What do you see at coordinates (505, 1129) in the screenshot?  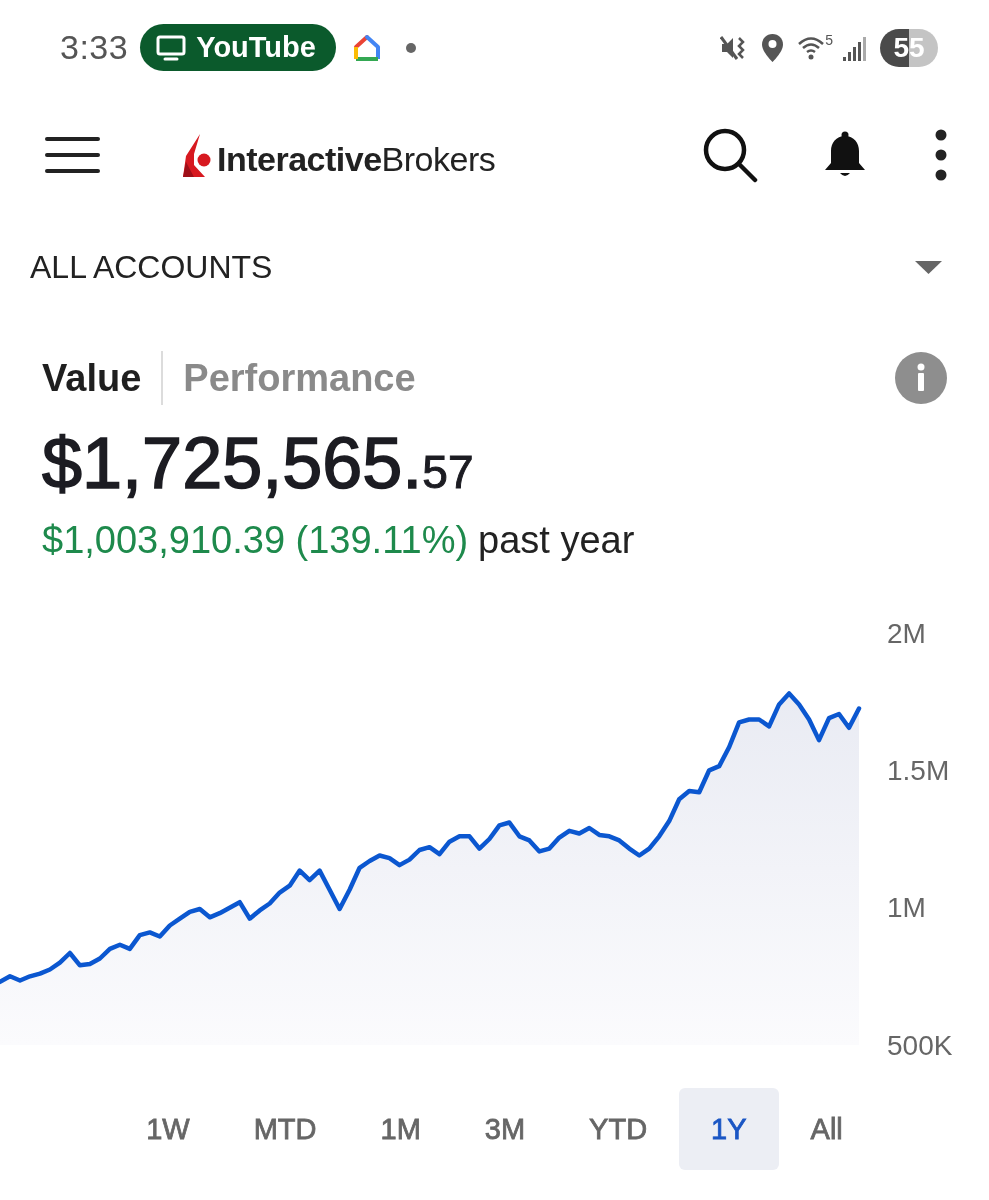 I see `range-tab: 3M` at bounding box center [505, 1129].